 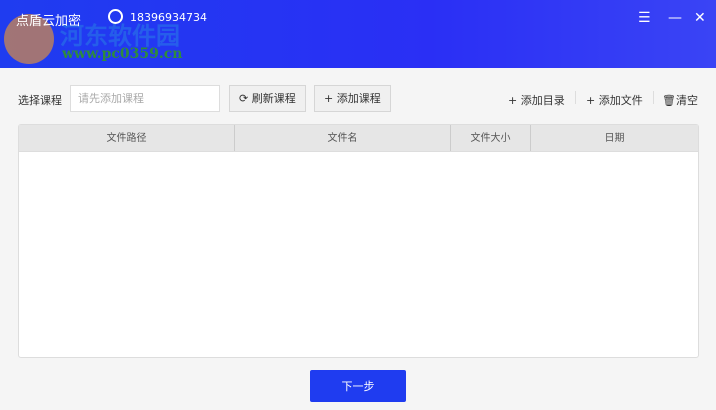 What do you see at coordinates (536, 100) in the screenshot?
I see `add-directory-link: + 添加目录` at bounding box center [536, 100].